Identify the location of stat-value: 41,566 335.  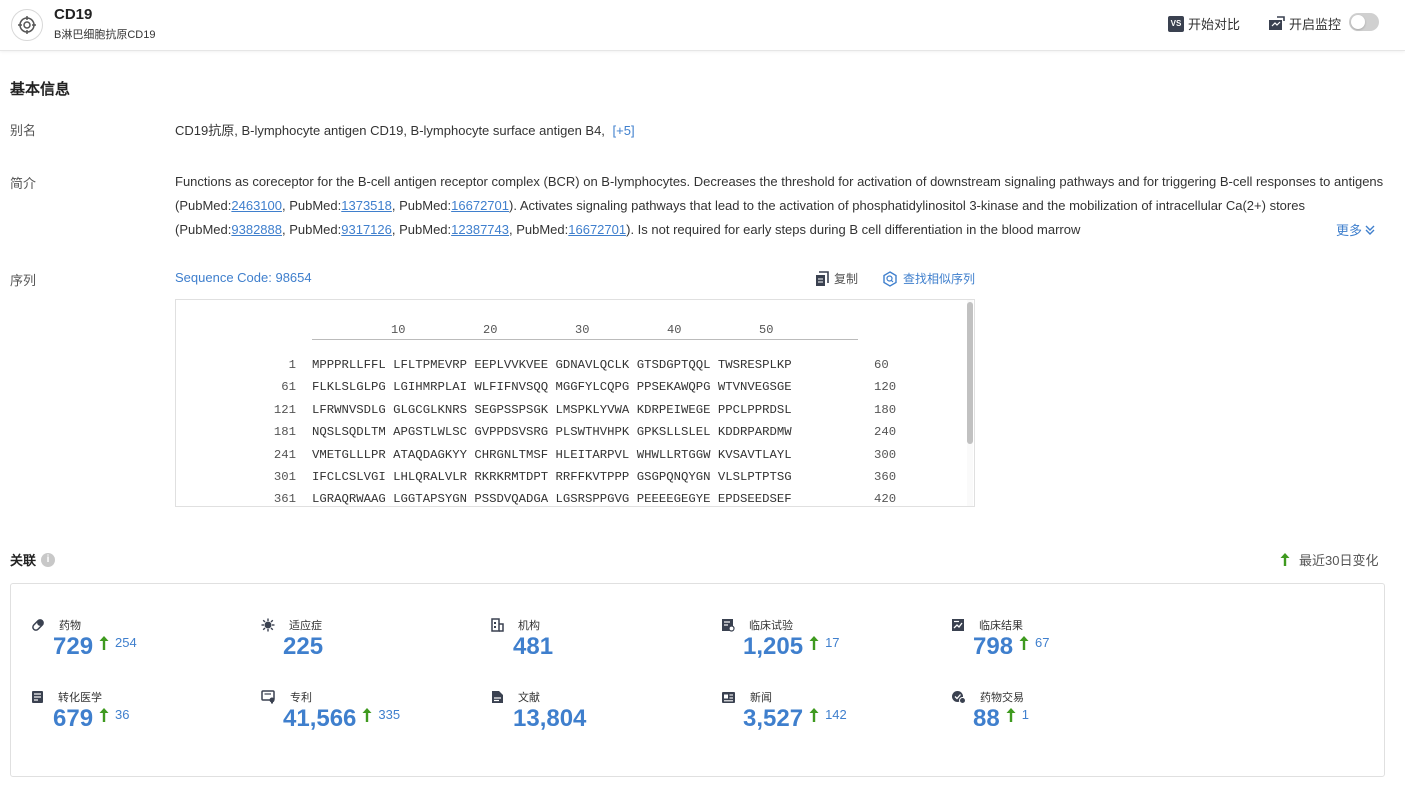
(341, 719).